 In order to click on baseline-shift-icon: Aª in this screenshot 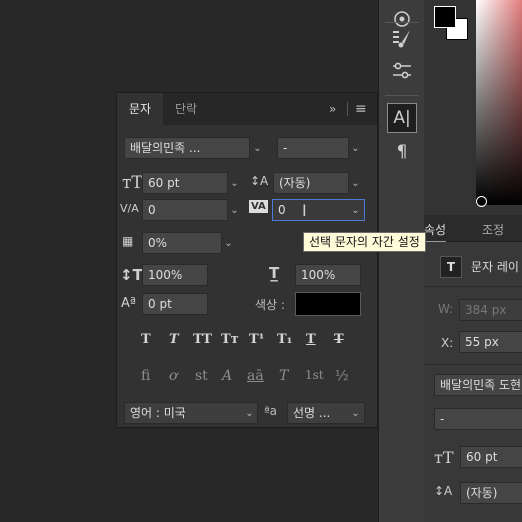, I will do `click(129, 303)`.